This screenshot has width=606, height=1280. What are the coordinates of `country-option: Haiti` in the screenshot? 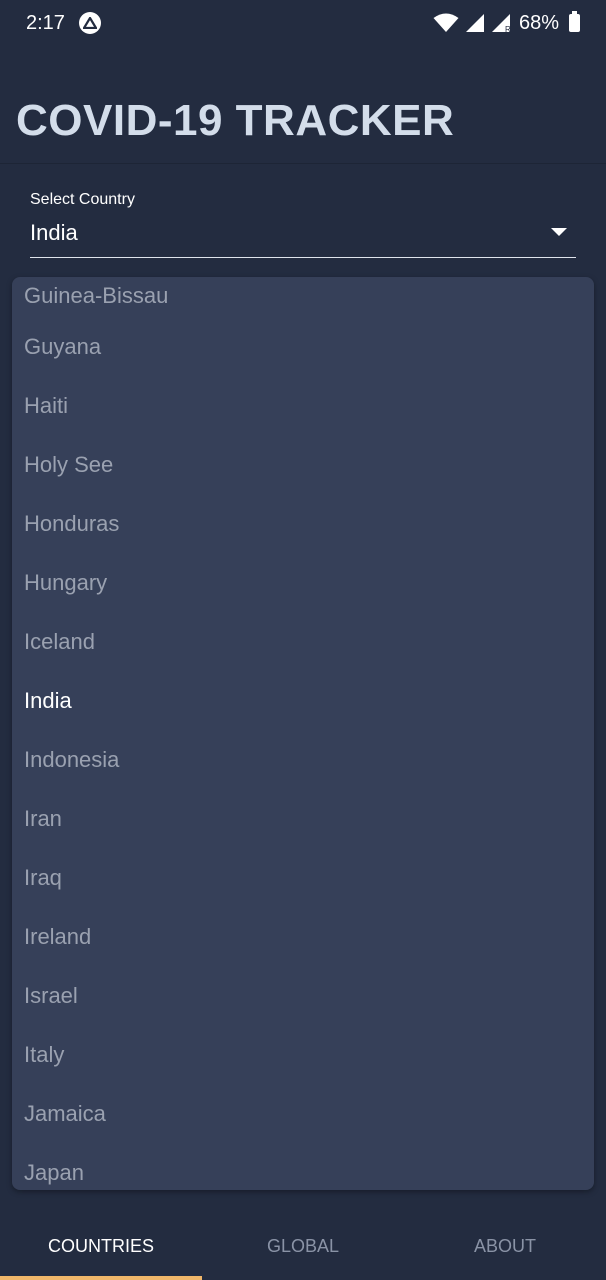 It's located at (303, 405).